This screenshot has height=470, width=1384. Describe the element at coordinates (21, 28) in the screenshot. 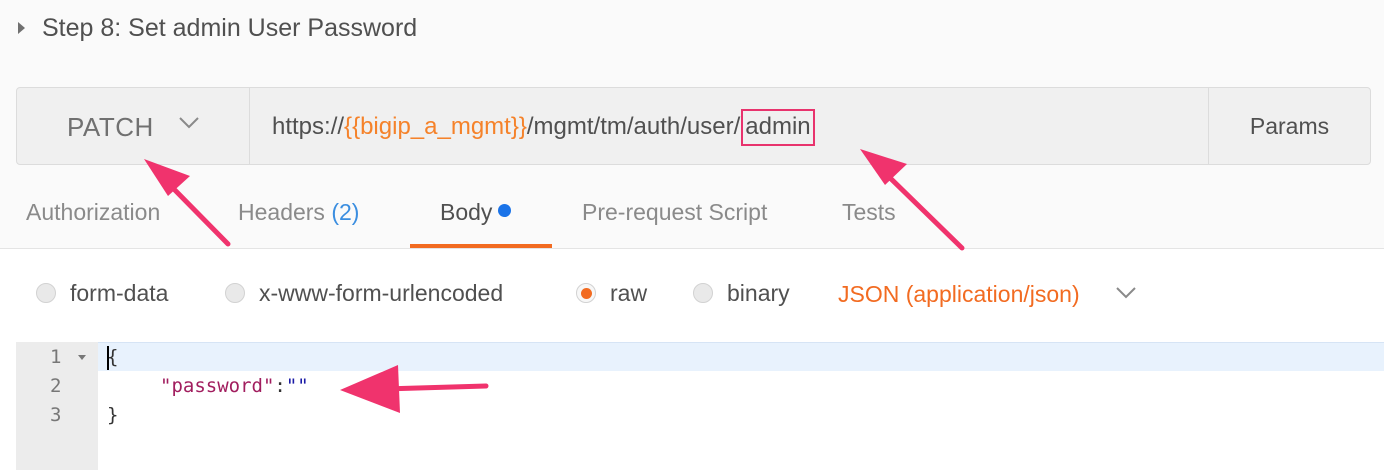

I see `caret-right-icon` at that location.